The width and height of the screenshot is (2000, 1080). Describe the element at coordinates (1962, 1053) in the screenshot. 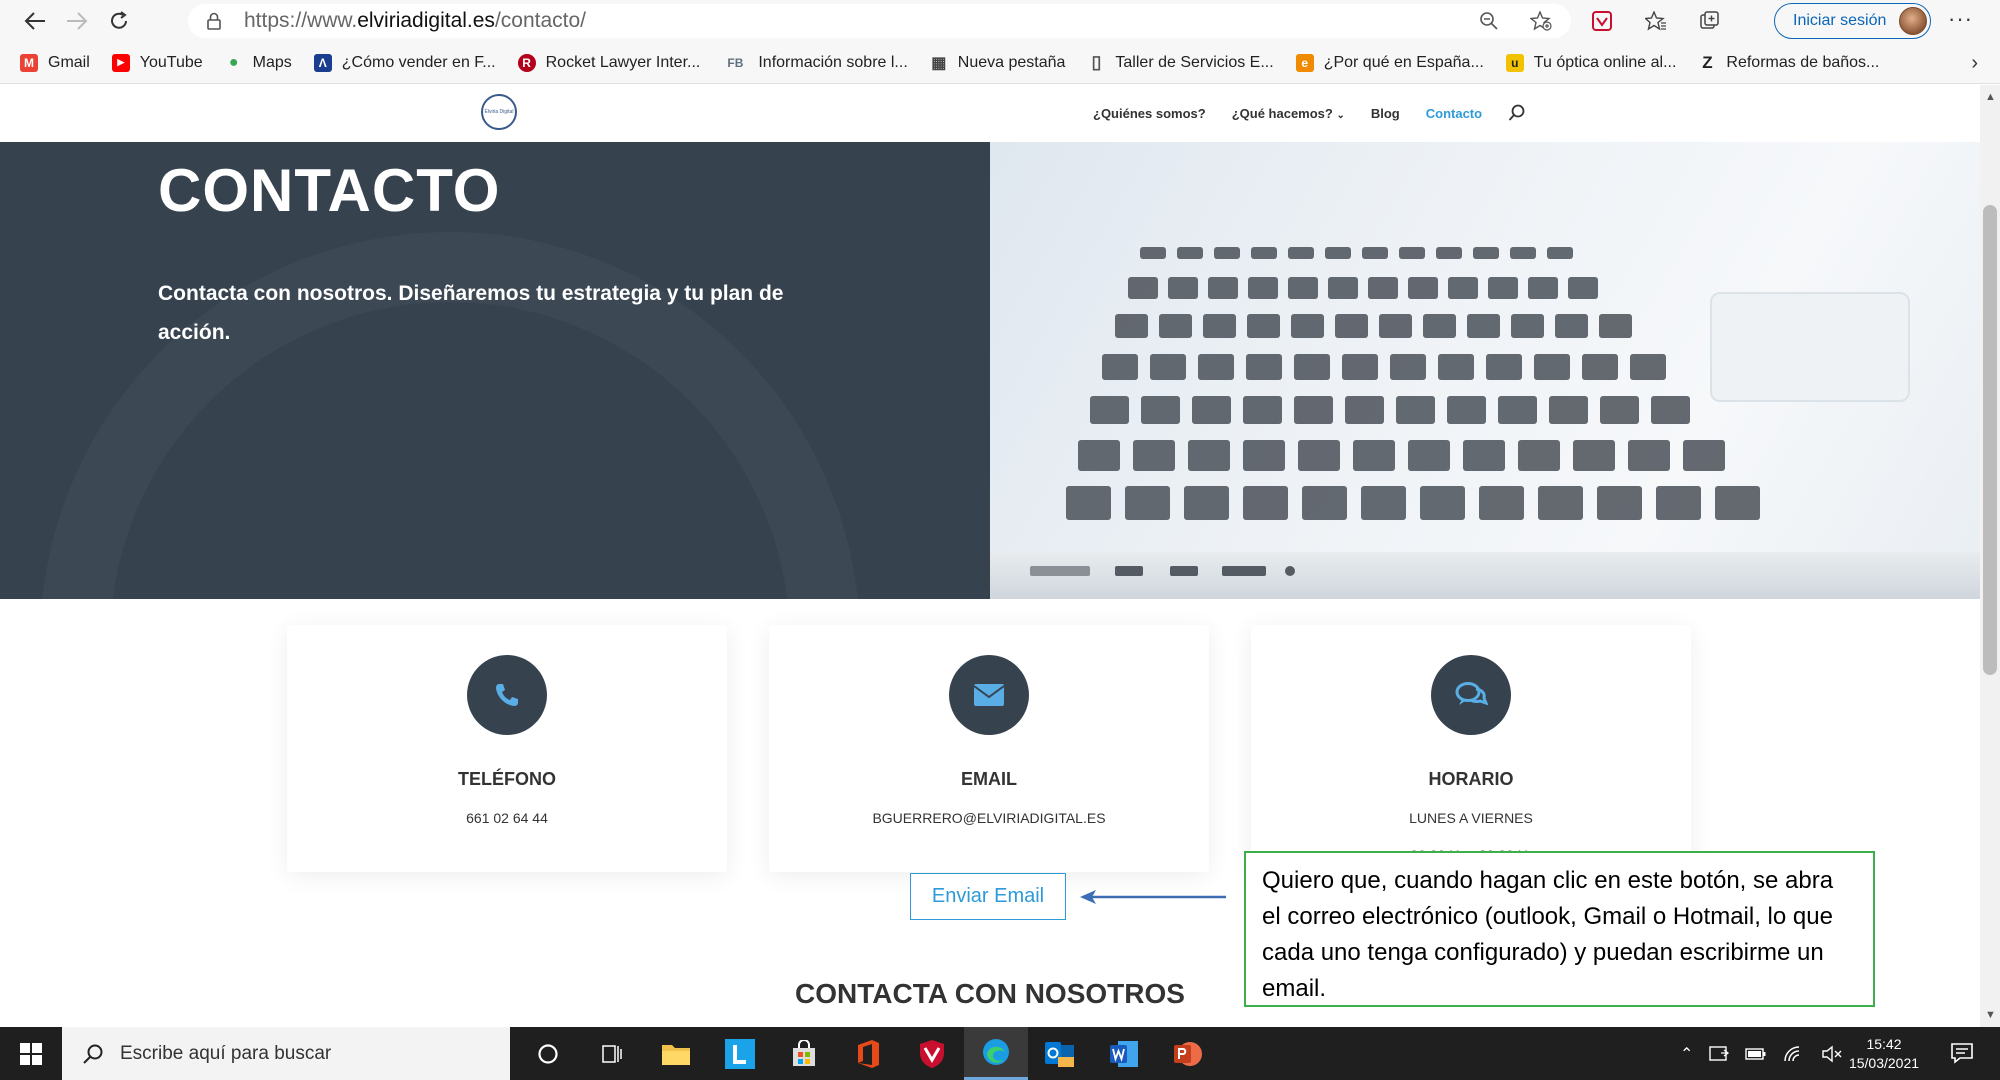

I see `notification-icon` at that location.